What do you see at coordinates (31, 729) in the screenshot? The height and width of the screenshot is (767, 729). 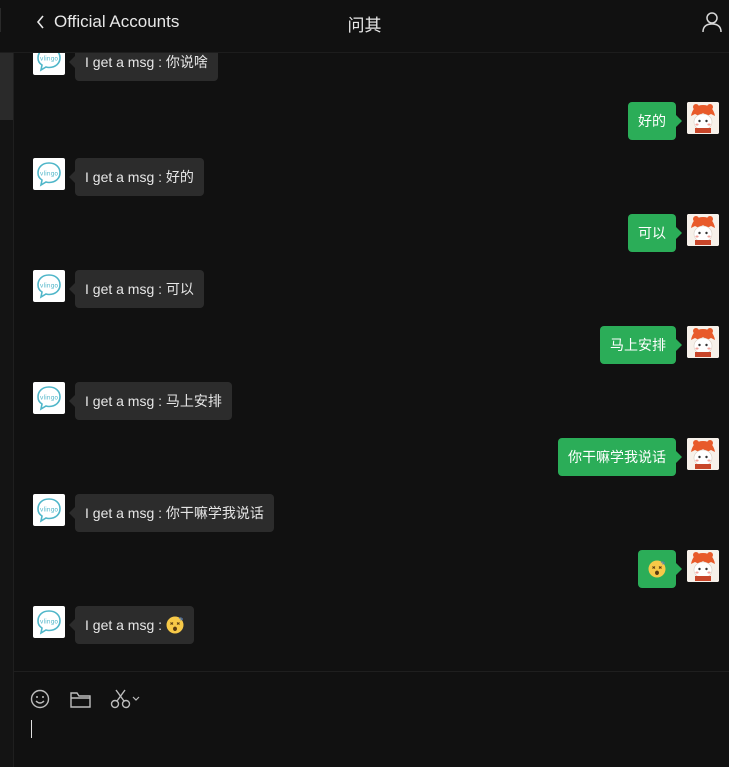 I see `text-caret` at bounding box center [31, 729].